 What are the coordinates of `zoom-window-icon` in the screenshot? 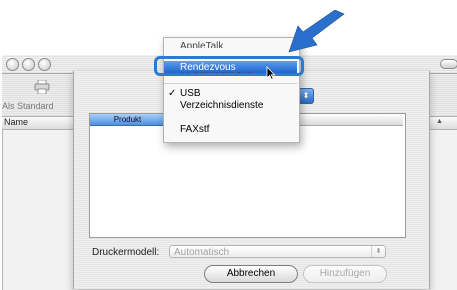 It's located at (44, 64).